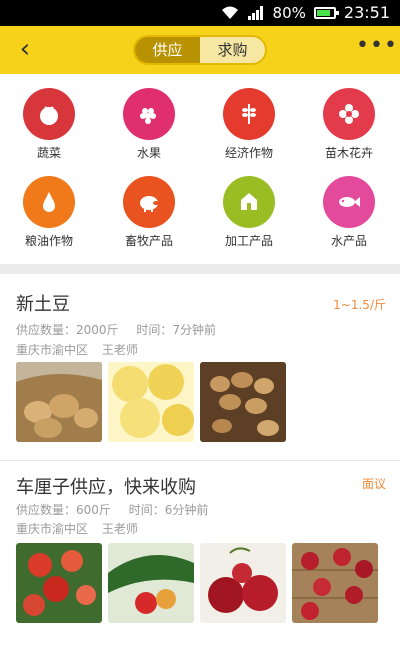 Image resolution: width=400 pixels, height=667 pixels. I want to click on listing-meta: 供应数量：600斤 时间：6分钟前, so click(112, 509).